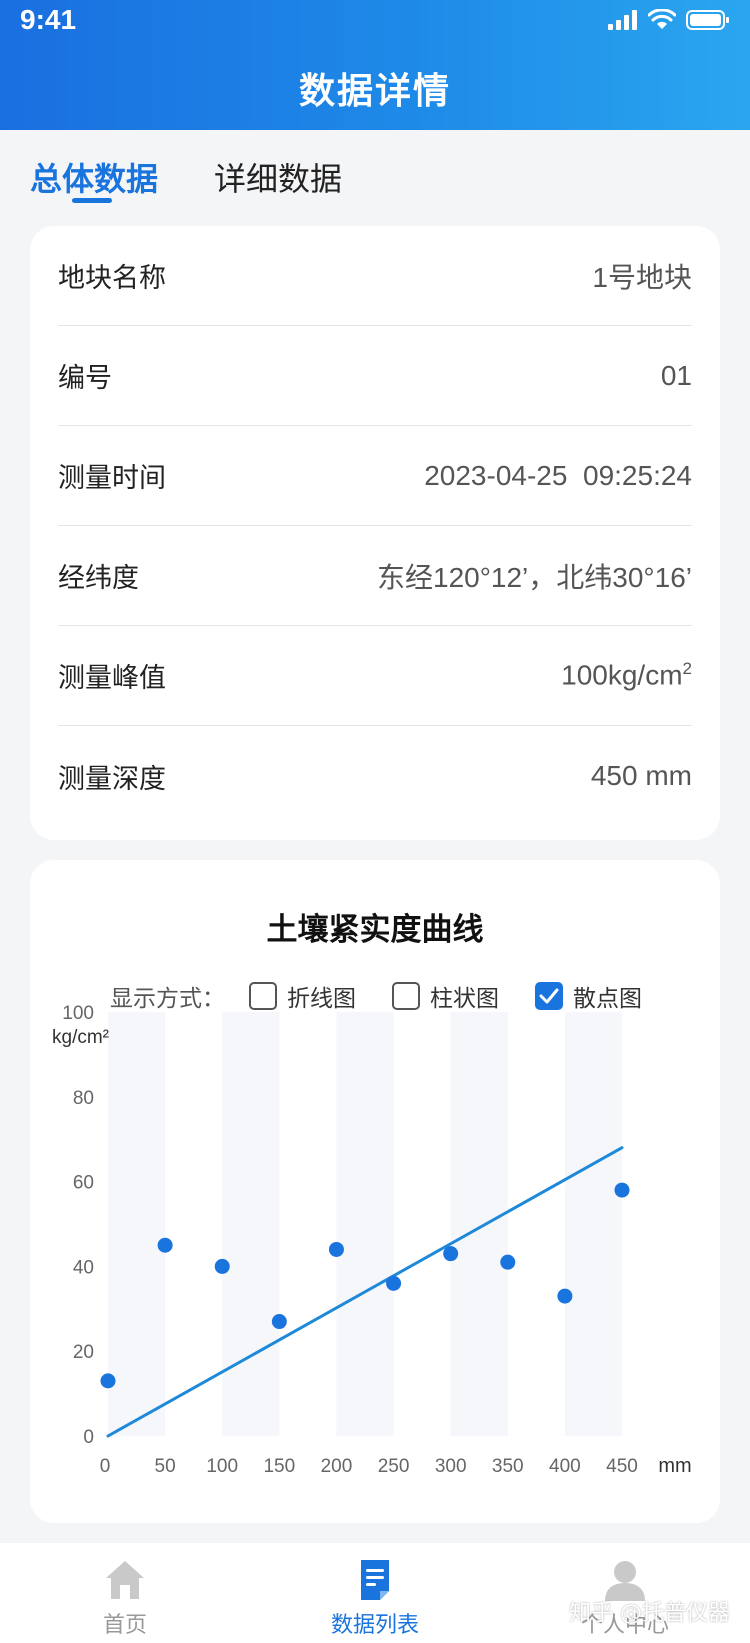 The width and height of the screenshot is (750, 1643). I want to click on status-time: 9:41, so click(48, 19).